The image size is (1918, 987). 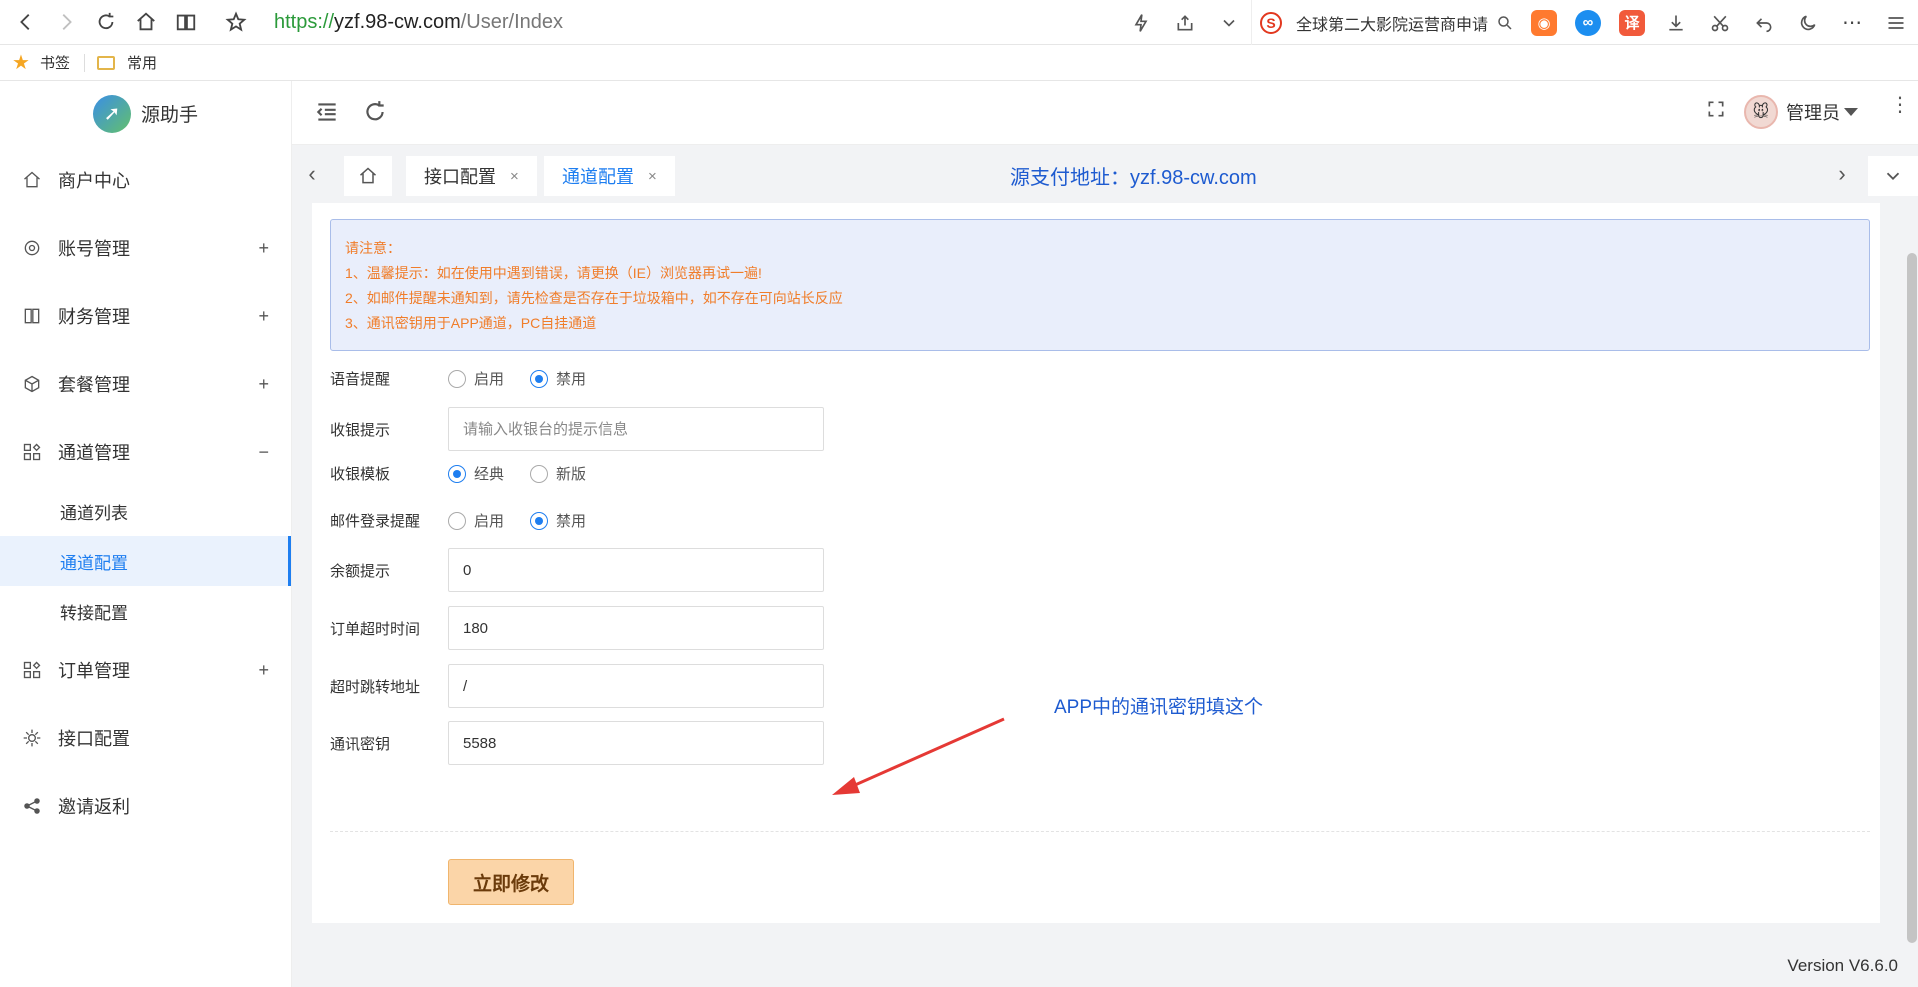 I want to click on timeout-redirect-row: 超时跳转地址, so click(x=577, y=686).